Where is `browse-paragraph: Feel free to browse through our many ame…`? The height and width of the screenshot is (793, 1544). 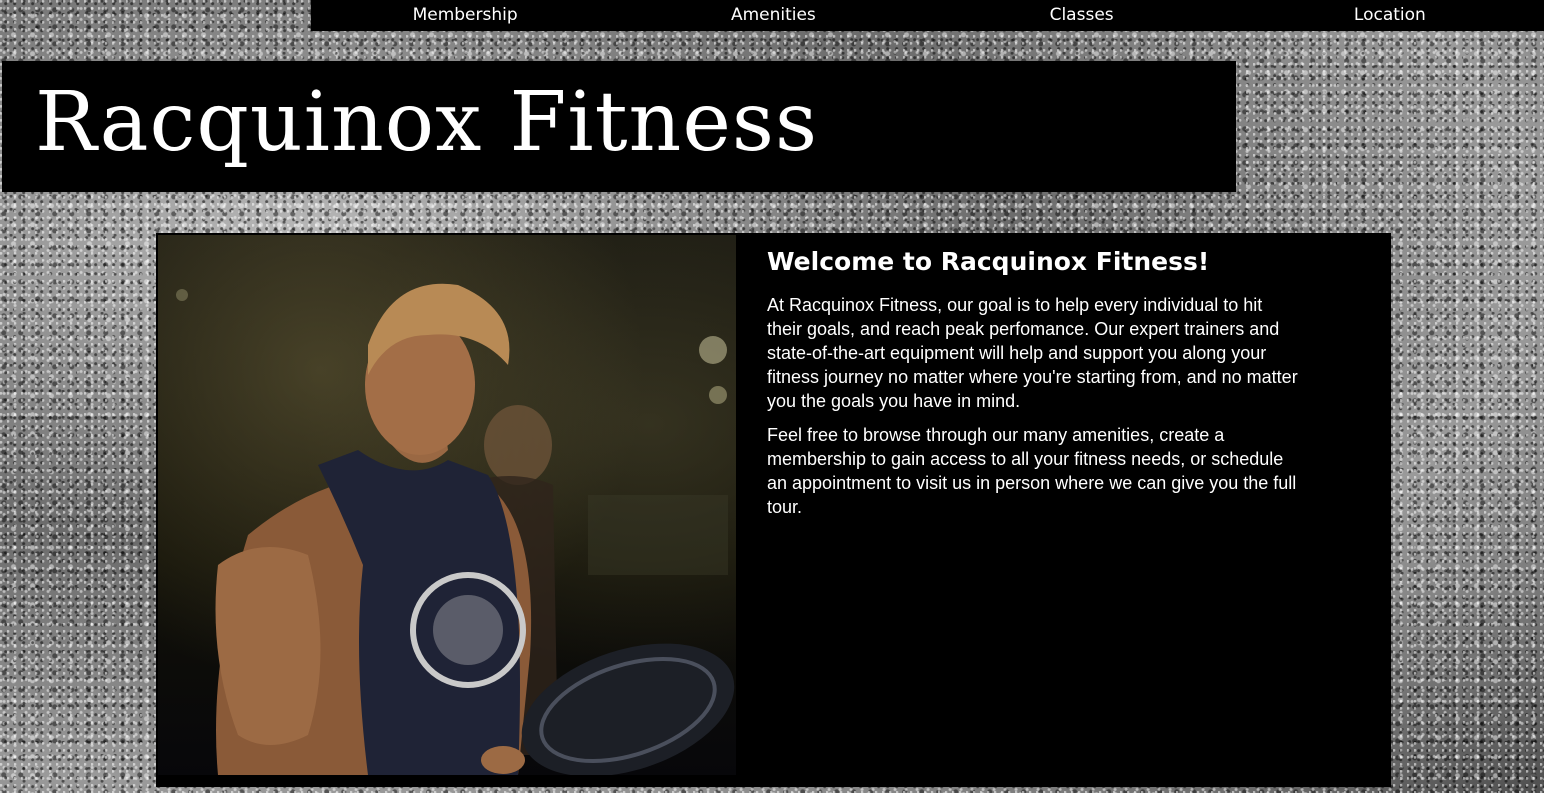
browse-paragraph: Feel free to browse through our many ame… is located at coordinates (1032, 471).